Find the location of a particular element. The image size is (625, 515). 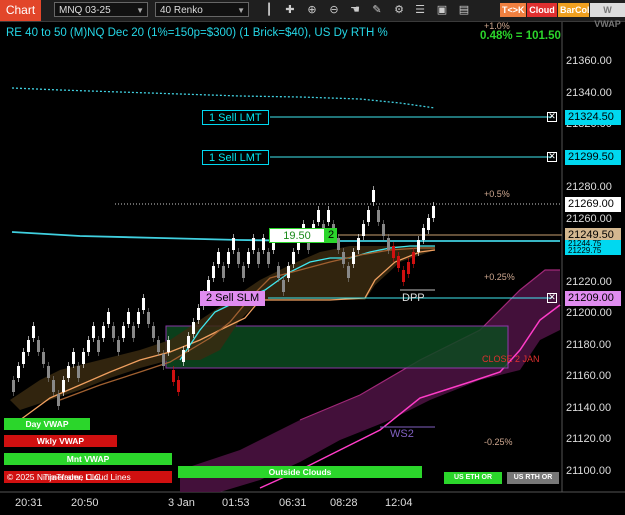

bars-icon: ┃ is located at coordinates (269, 9).